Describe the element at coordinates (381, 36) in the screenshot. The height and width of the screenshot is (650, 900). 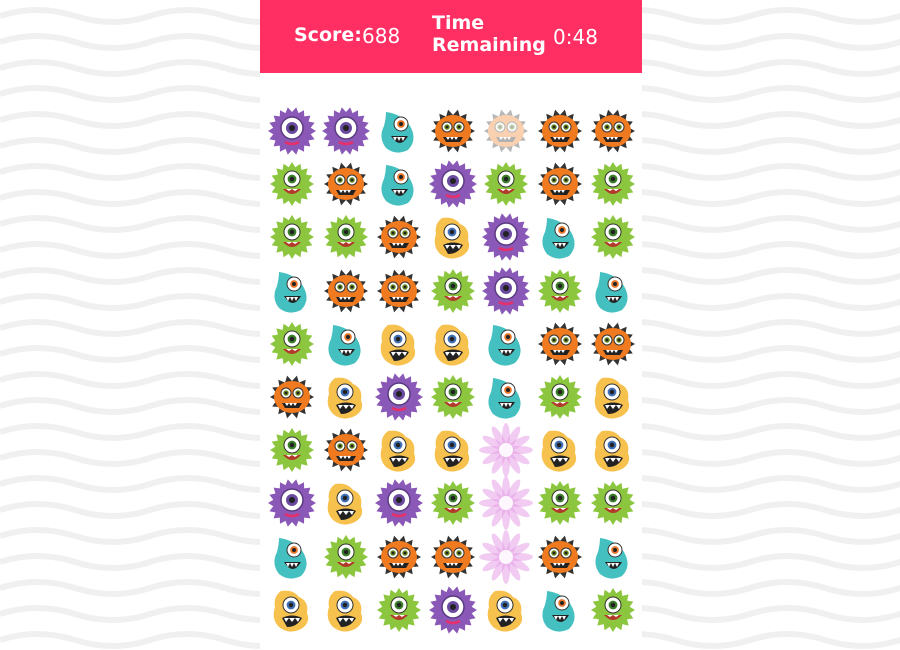
I see `score-value: 688` at that location.